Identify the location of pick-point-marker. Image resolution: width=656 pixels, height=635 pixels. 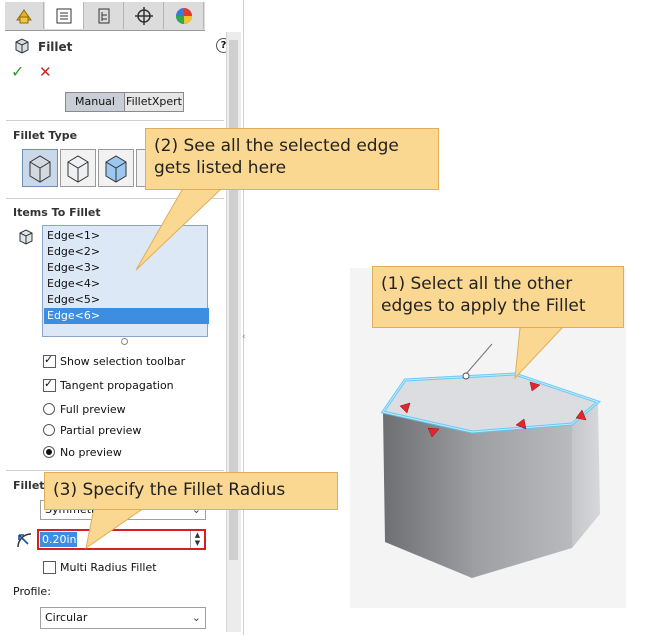
(466, 376).